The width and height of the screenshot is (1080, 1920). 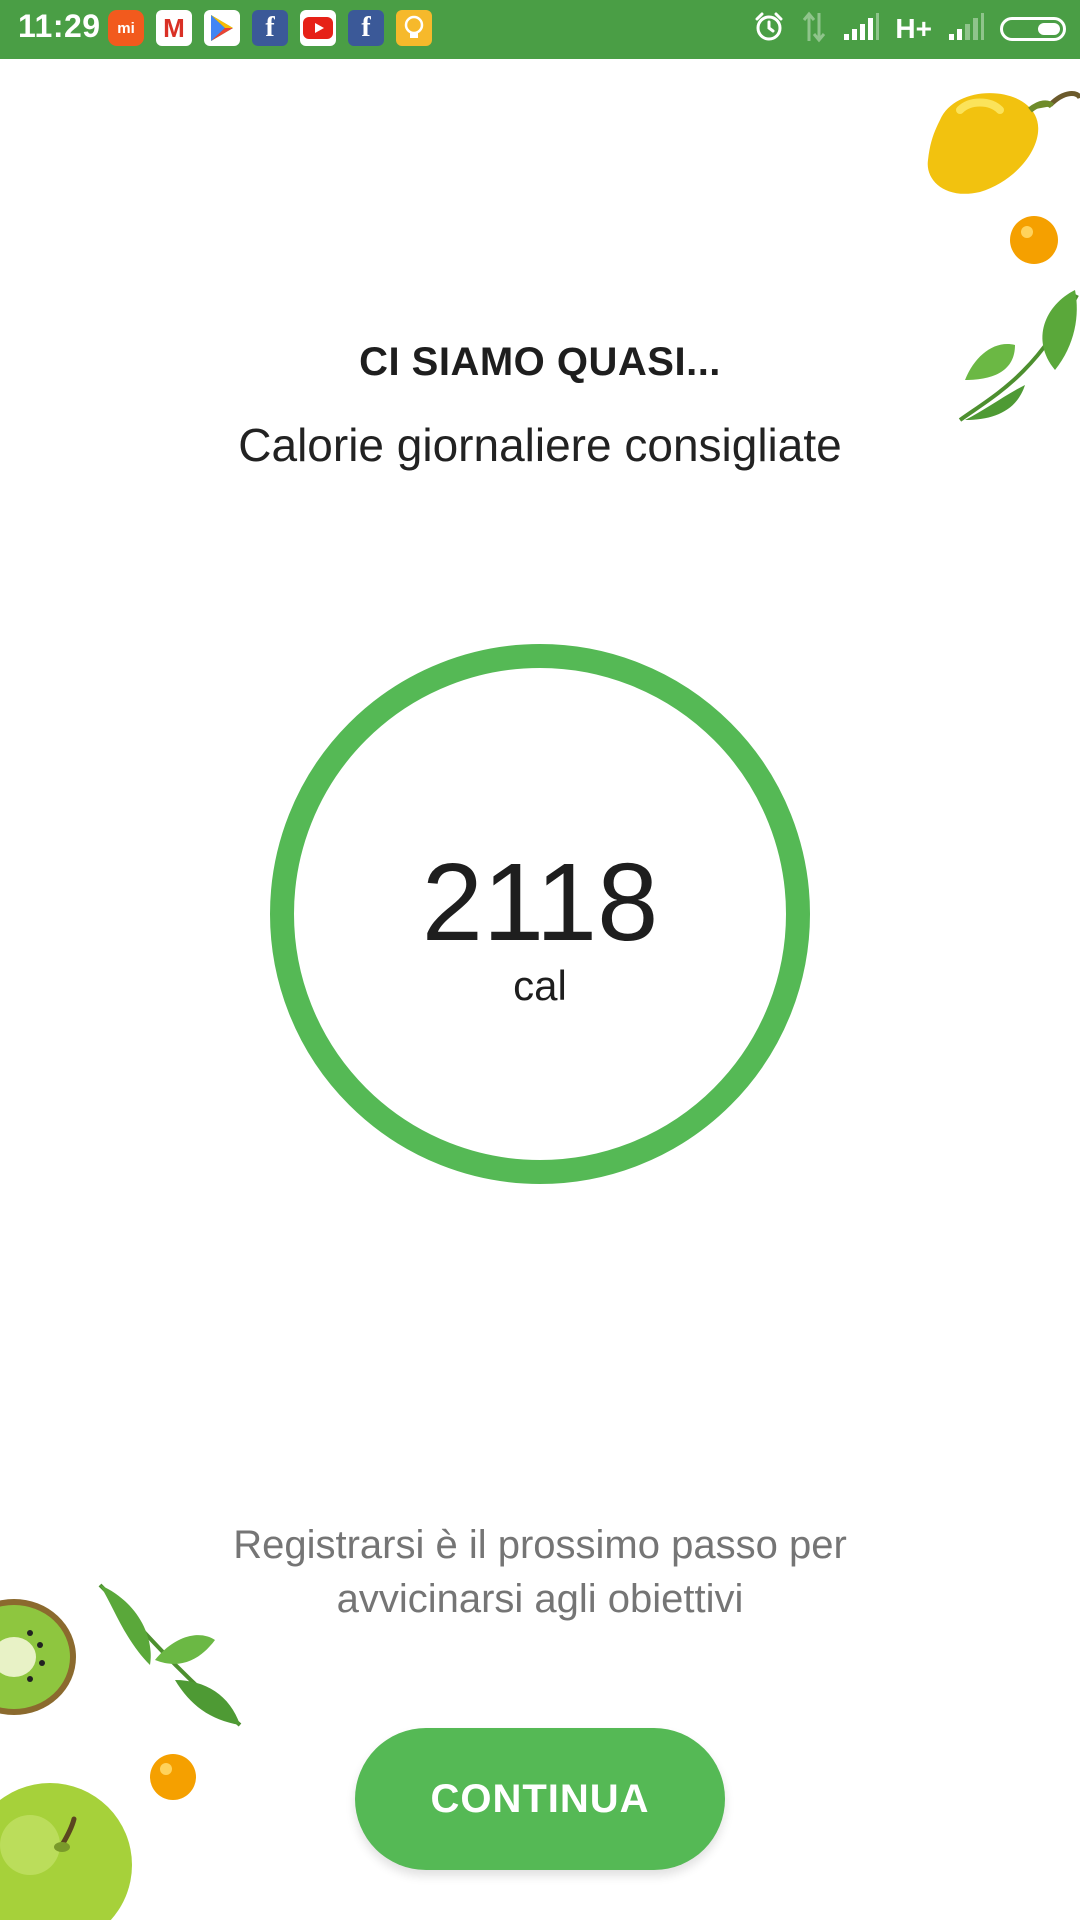 What do you see at coordinates (1049, 29) in the screenshot?
I see `battery-level` at bounding box center [1049, 29].